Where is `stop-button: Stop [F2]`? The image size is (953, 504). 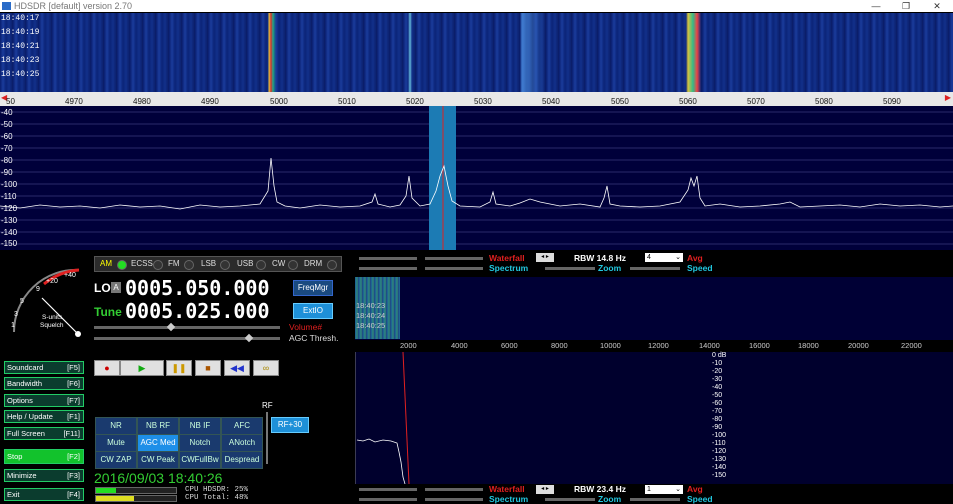 stop-button: Stop [F2] is located at coordinates (44, 456).